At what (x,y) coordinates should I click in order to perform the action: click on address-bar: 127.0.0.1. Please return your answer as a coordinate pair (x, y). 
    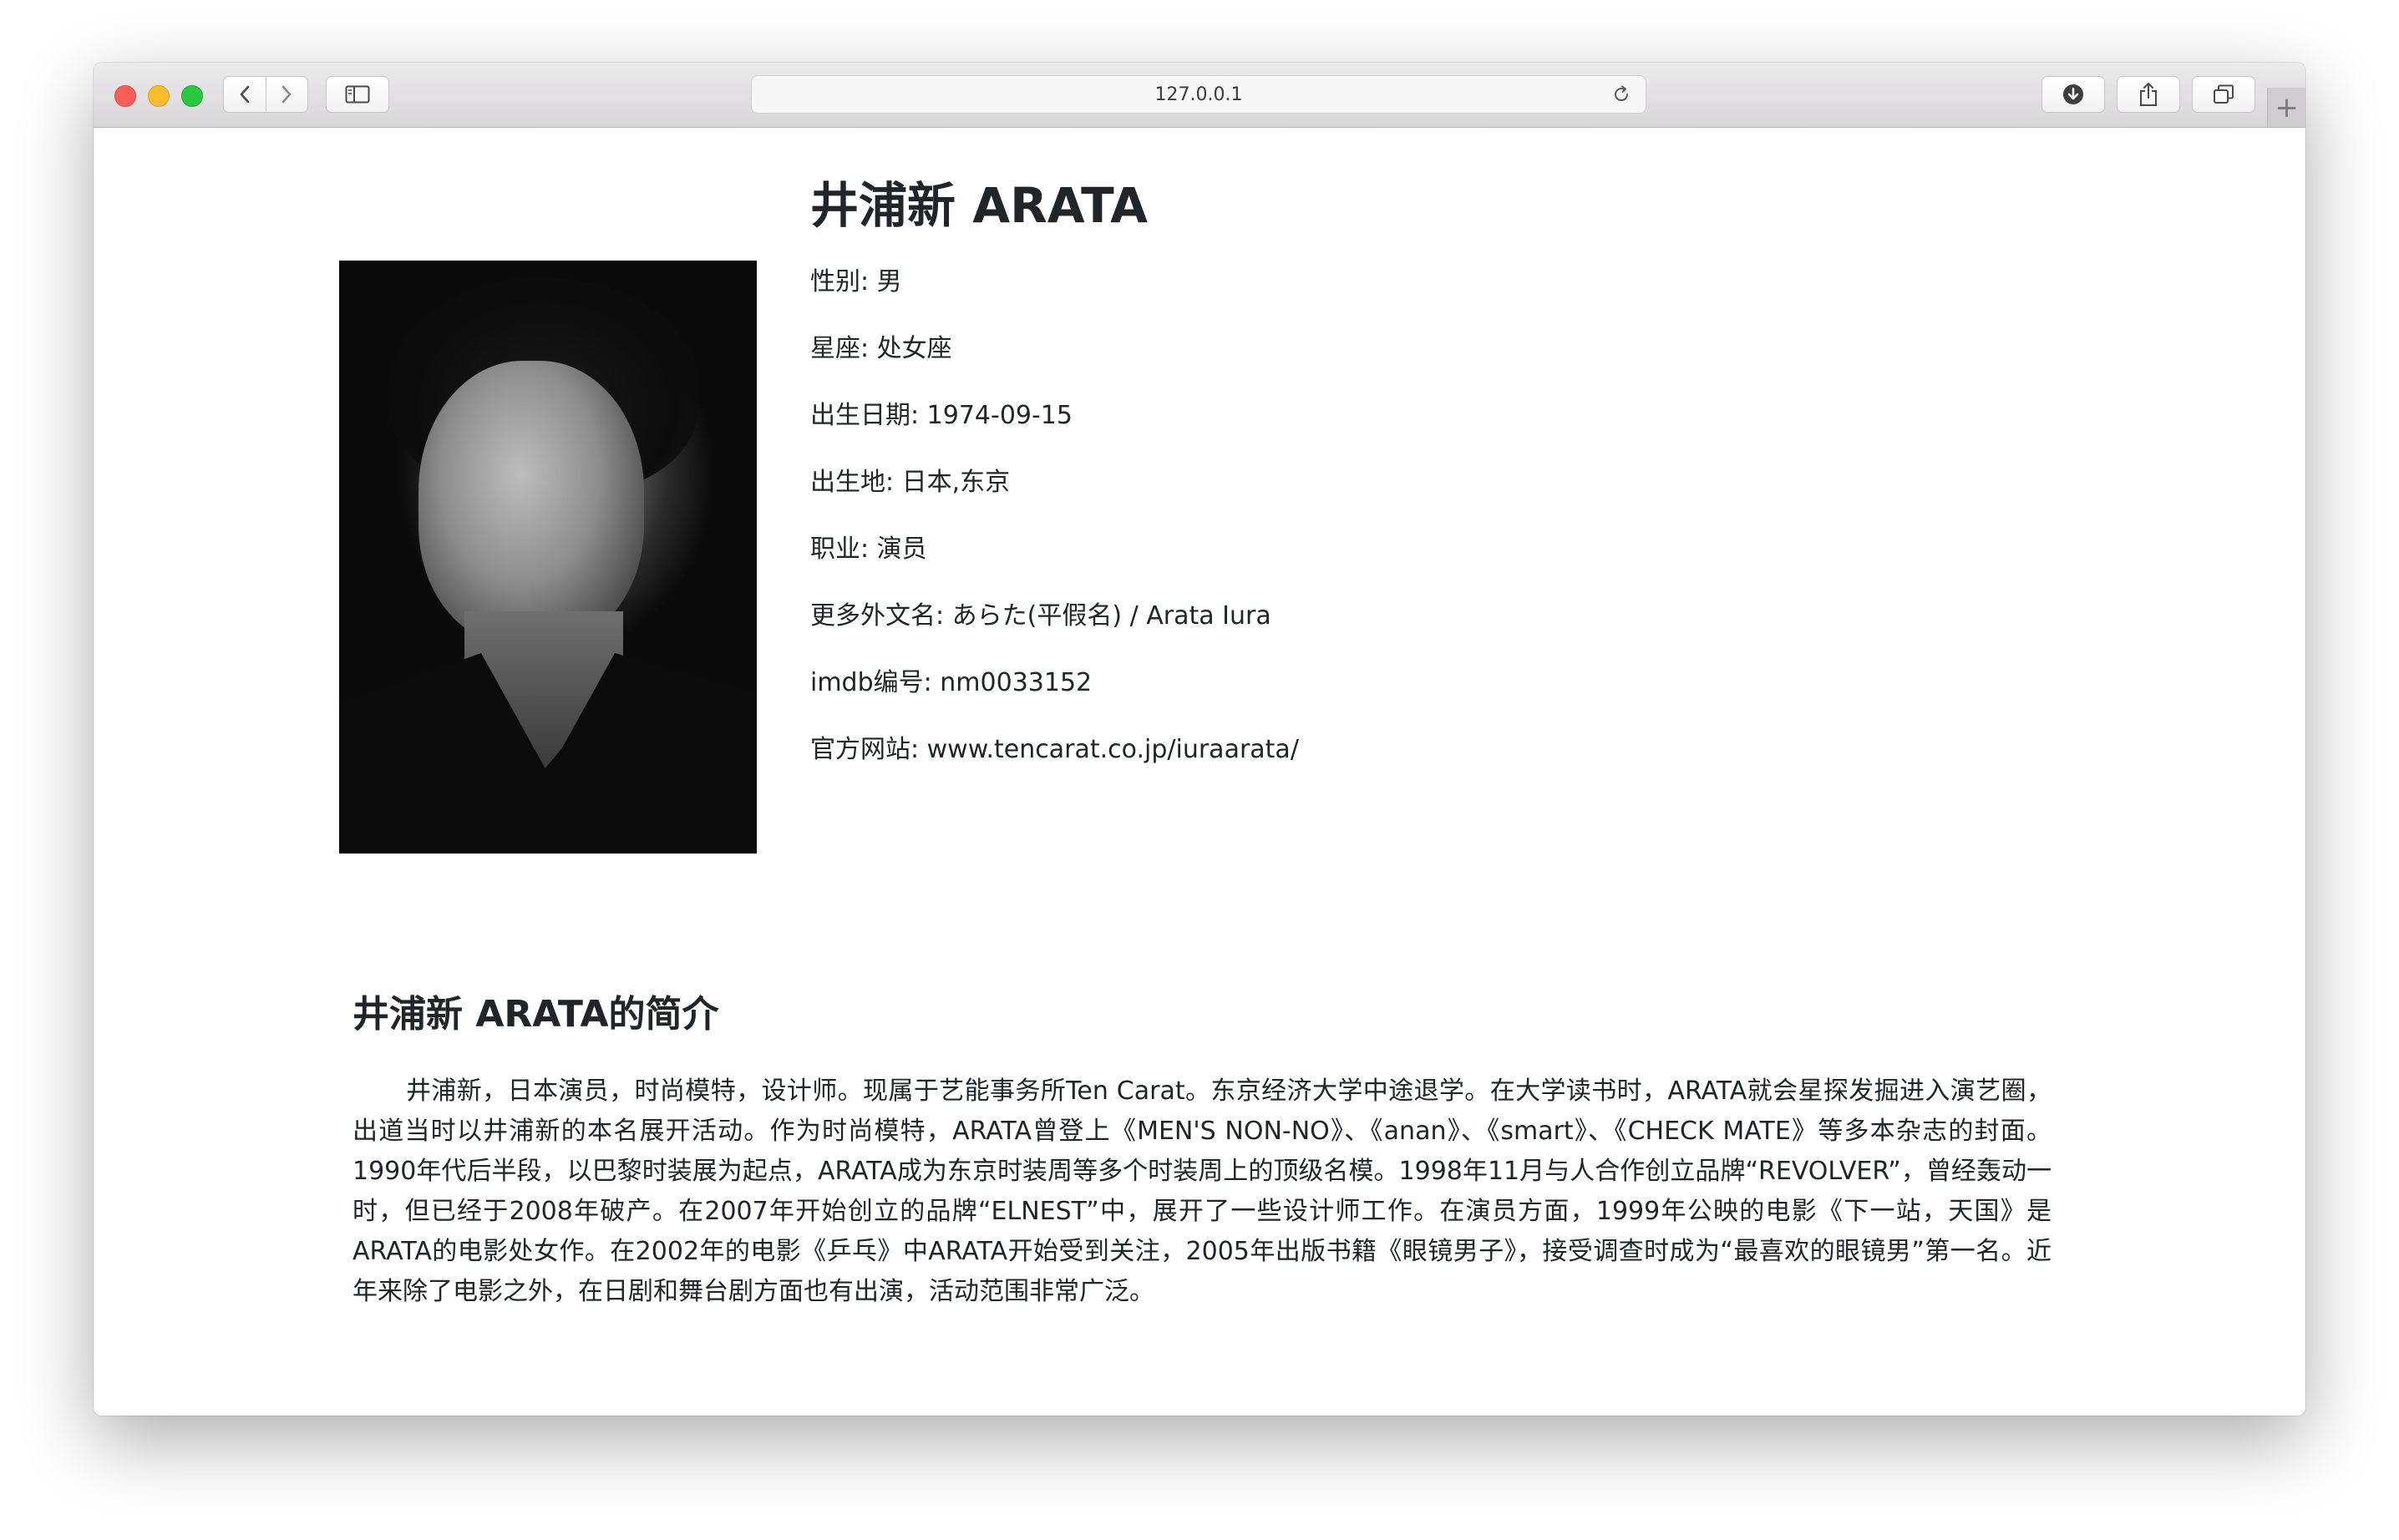
    Looking at the image, I should click on (1198, 94).